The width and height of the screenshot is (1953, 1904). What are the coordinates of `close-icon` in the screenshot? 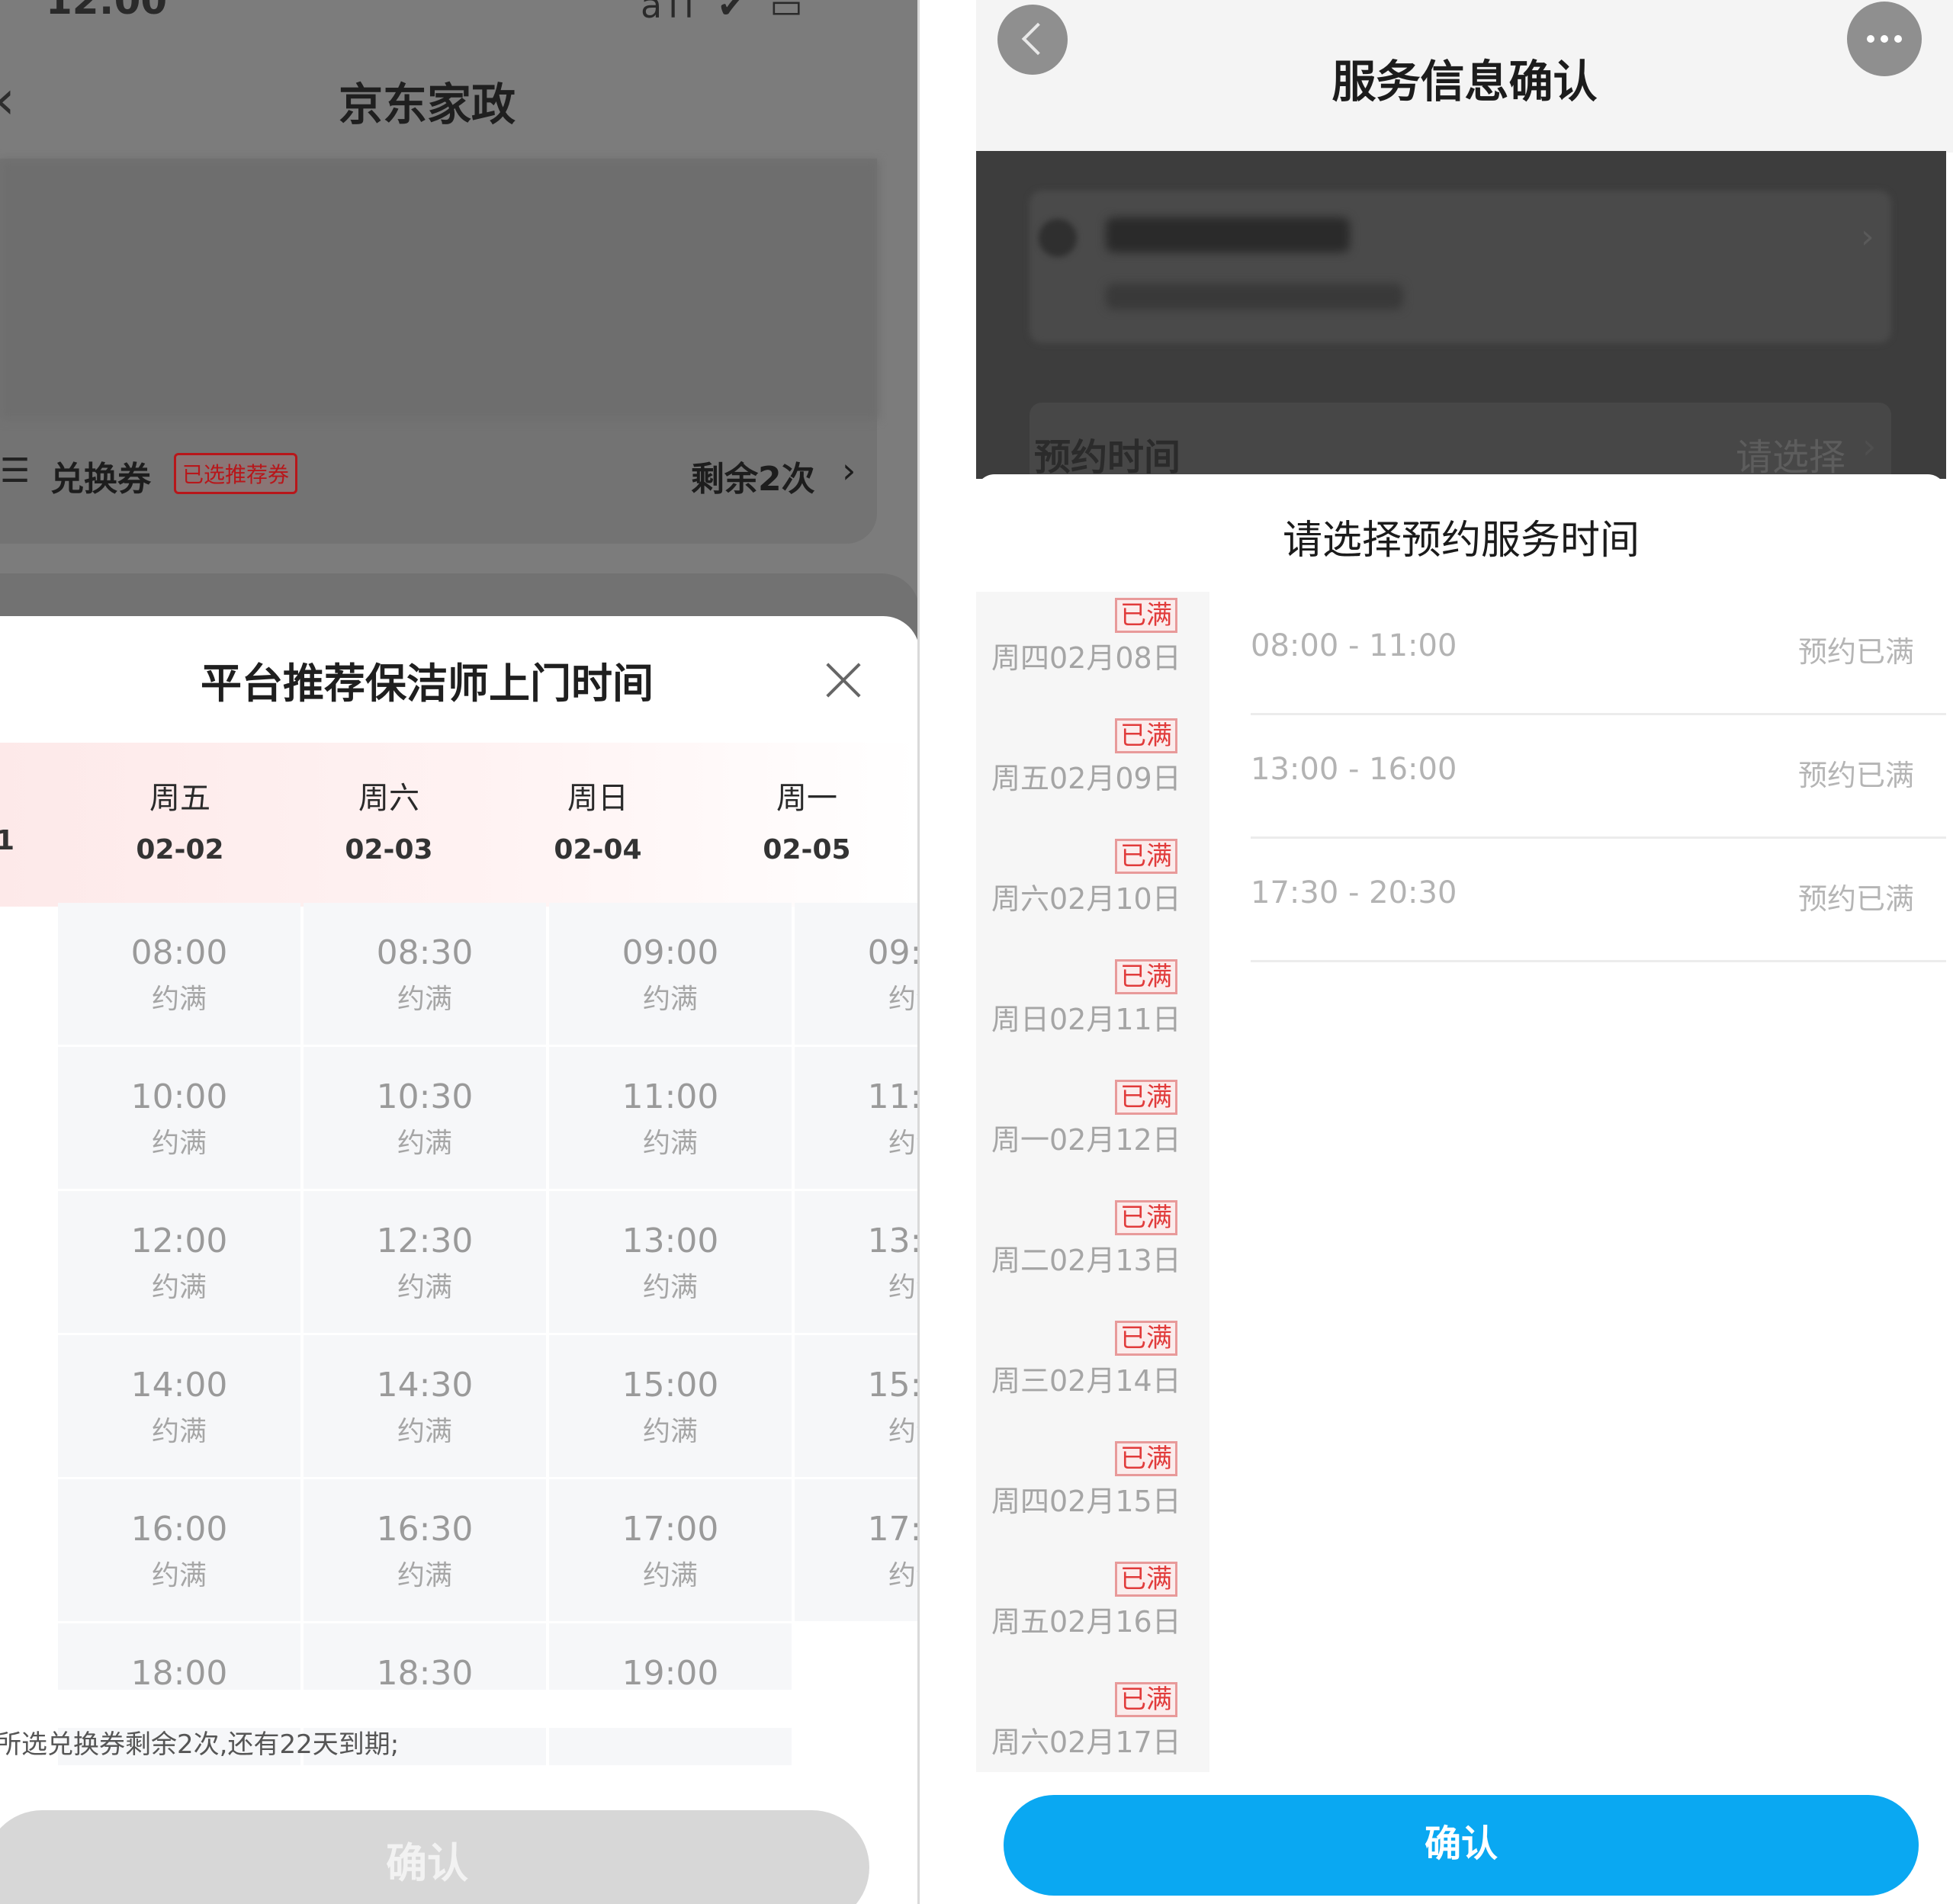 It's located at (843, 680).